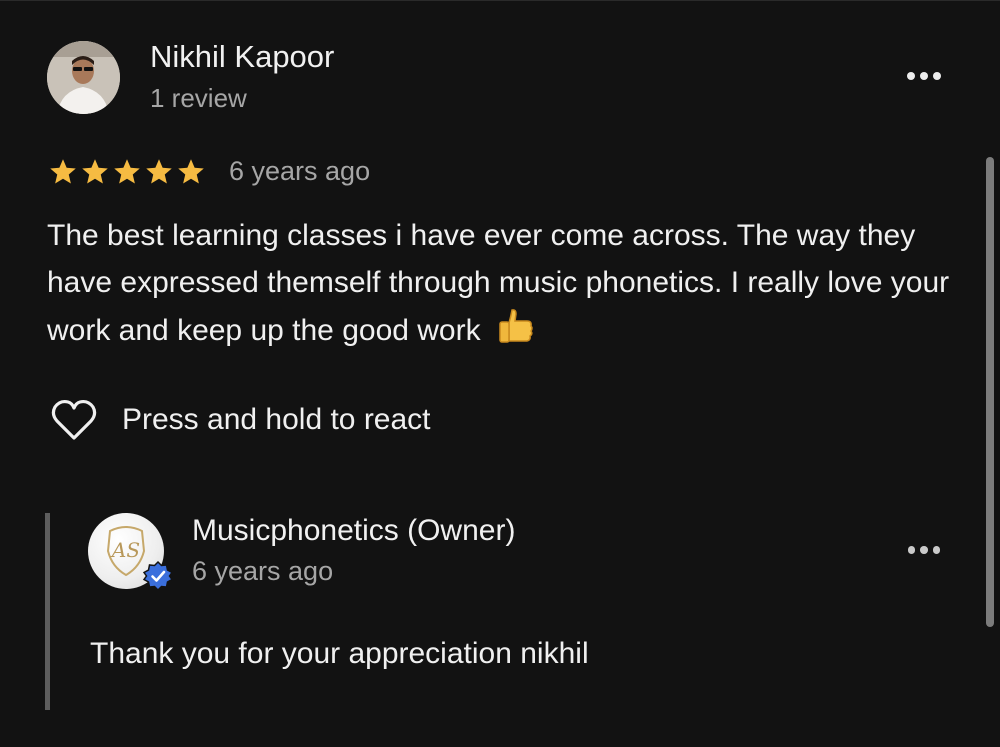  What do you see at coordinates (990, 392) in the screenshot?
I see `scrollbar` at bounding box center [990, 392].